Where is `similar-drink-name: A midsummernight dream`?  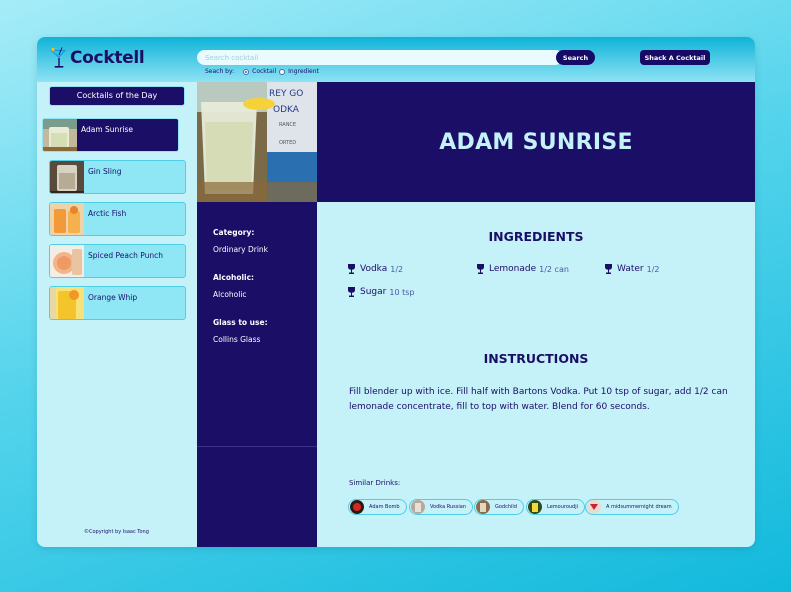
similar-drink-name: A midsummernight dream is located at coordinates (639, 507).